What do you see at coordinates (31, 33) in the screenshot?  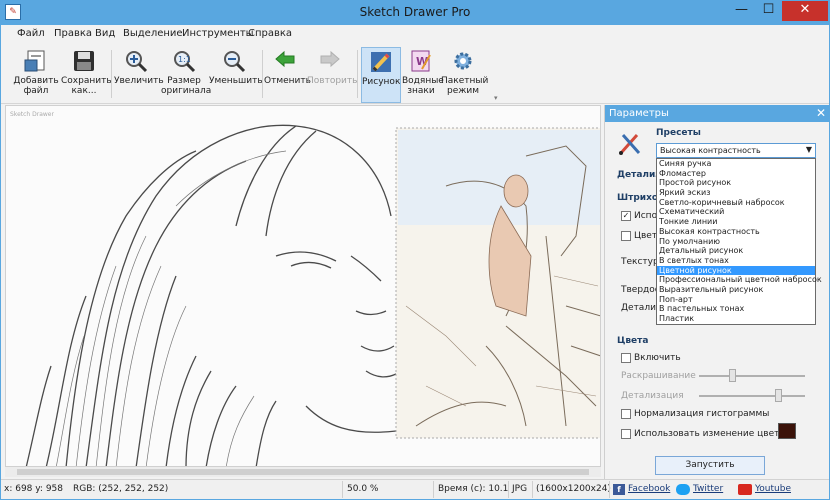 I see `menu-file: Файл` at bounding box center [31, 33].